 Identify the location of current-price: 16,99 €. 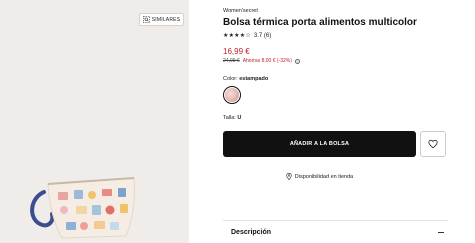
(236, 51).